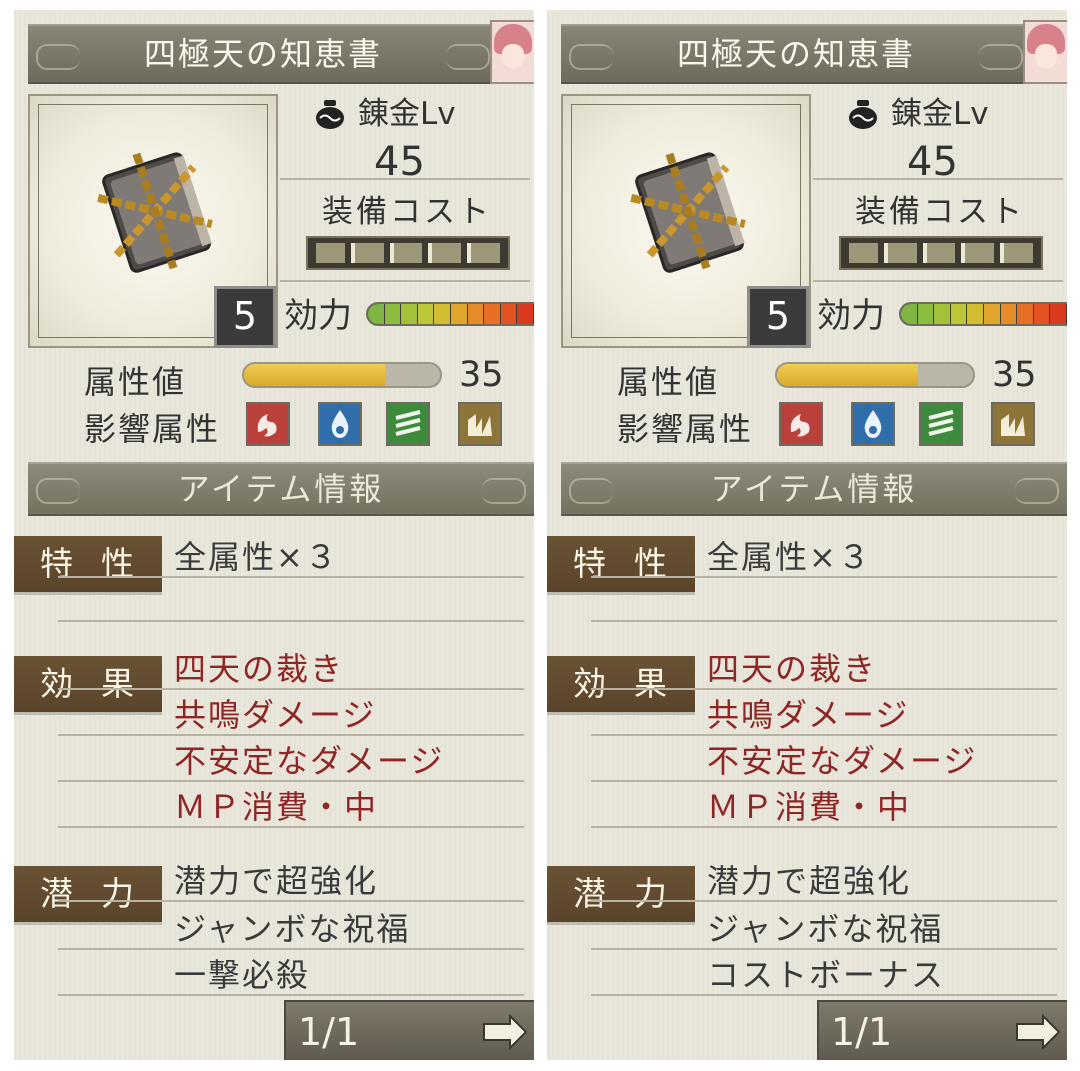 The height and width of the screenshot is (1071, 1080). I want to click on effects-tag-label: 効果, so click(634, 683).